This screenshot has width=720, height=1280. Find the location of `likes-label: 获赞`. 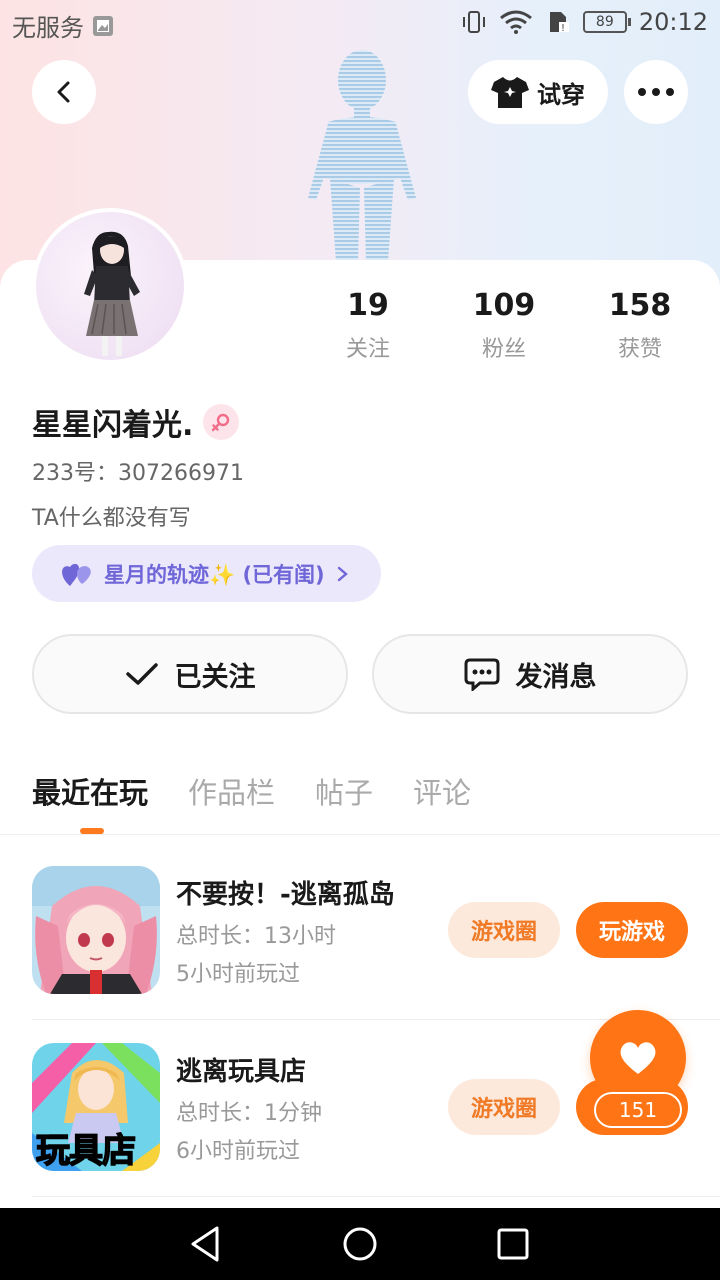

likes-label: 获赞 is located at coordinates (639, 349).